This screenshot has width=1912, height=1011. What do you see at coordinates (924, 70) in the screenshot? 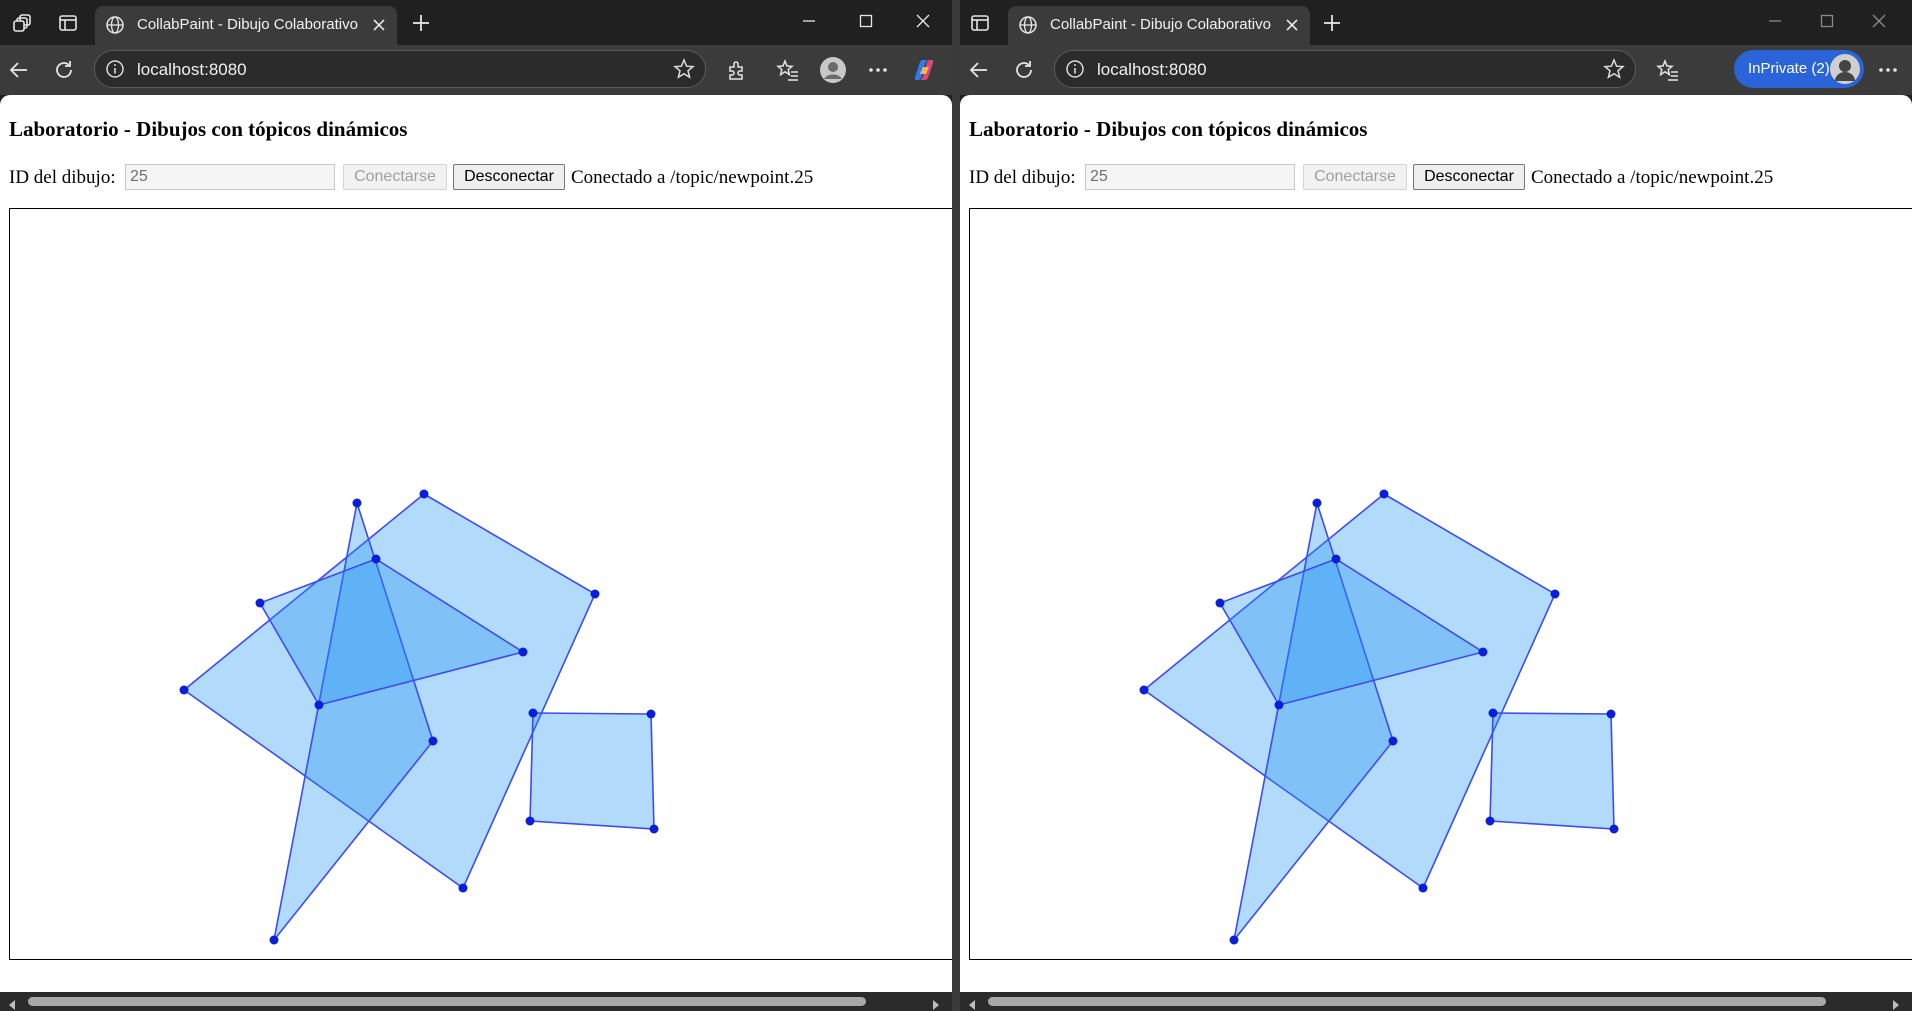
I see `copilot-icon` at bounding box center [924, 70].